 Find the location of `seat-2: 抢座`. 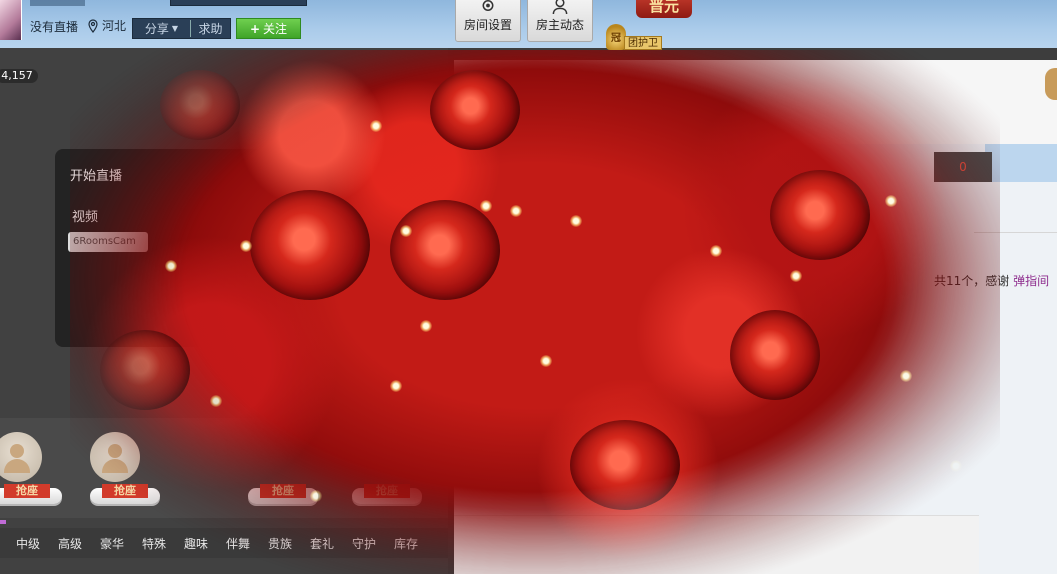

seat-2: 抢座 is located at coordinates (135, 472).